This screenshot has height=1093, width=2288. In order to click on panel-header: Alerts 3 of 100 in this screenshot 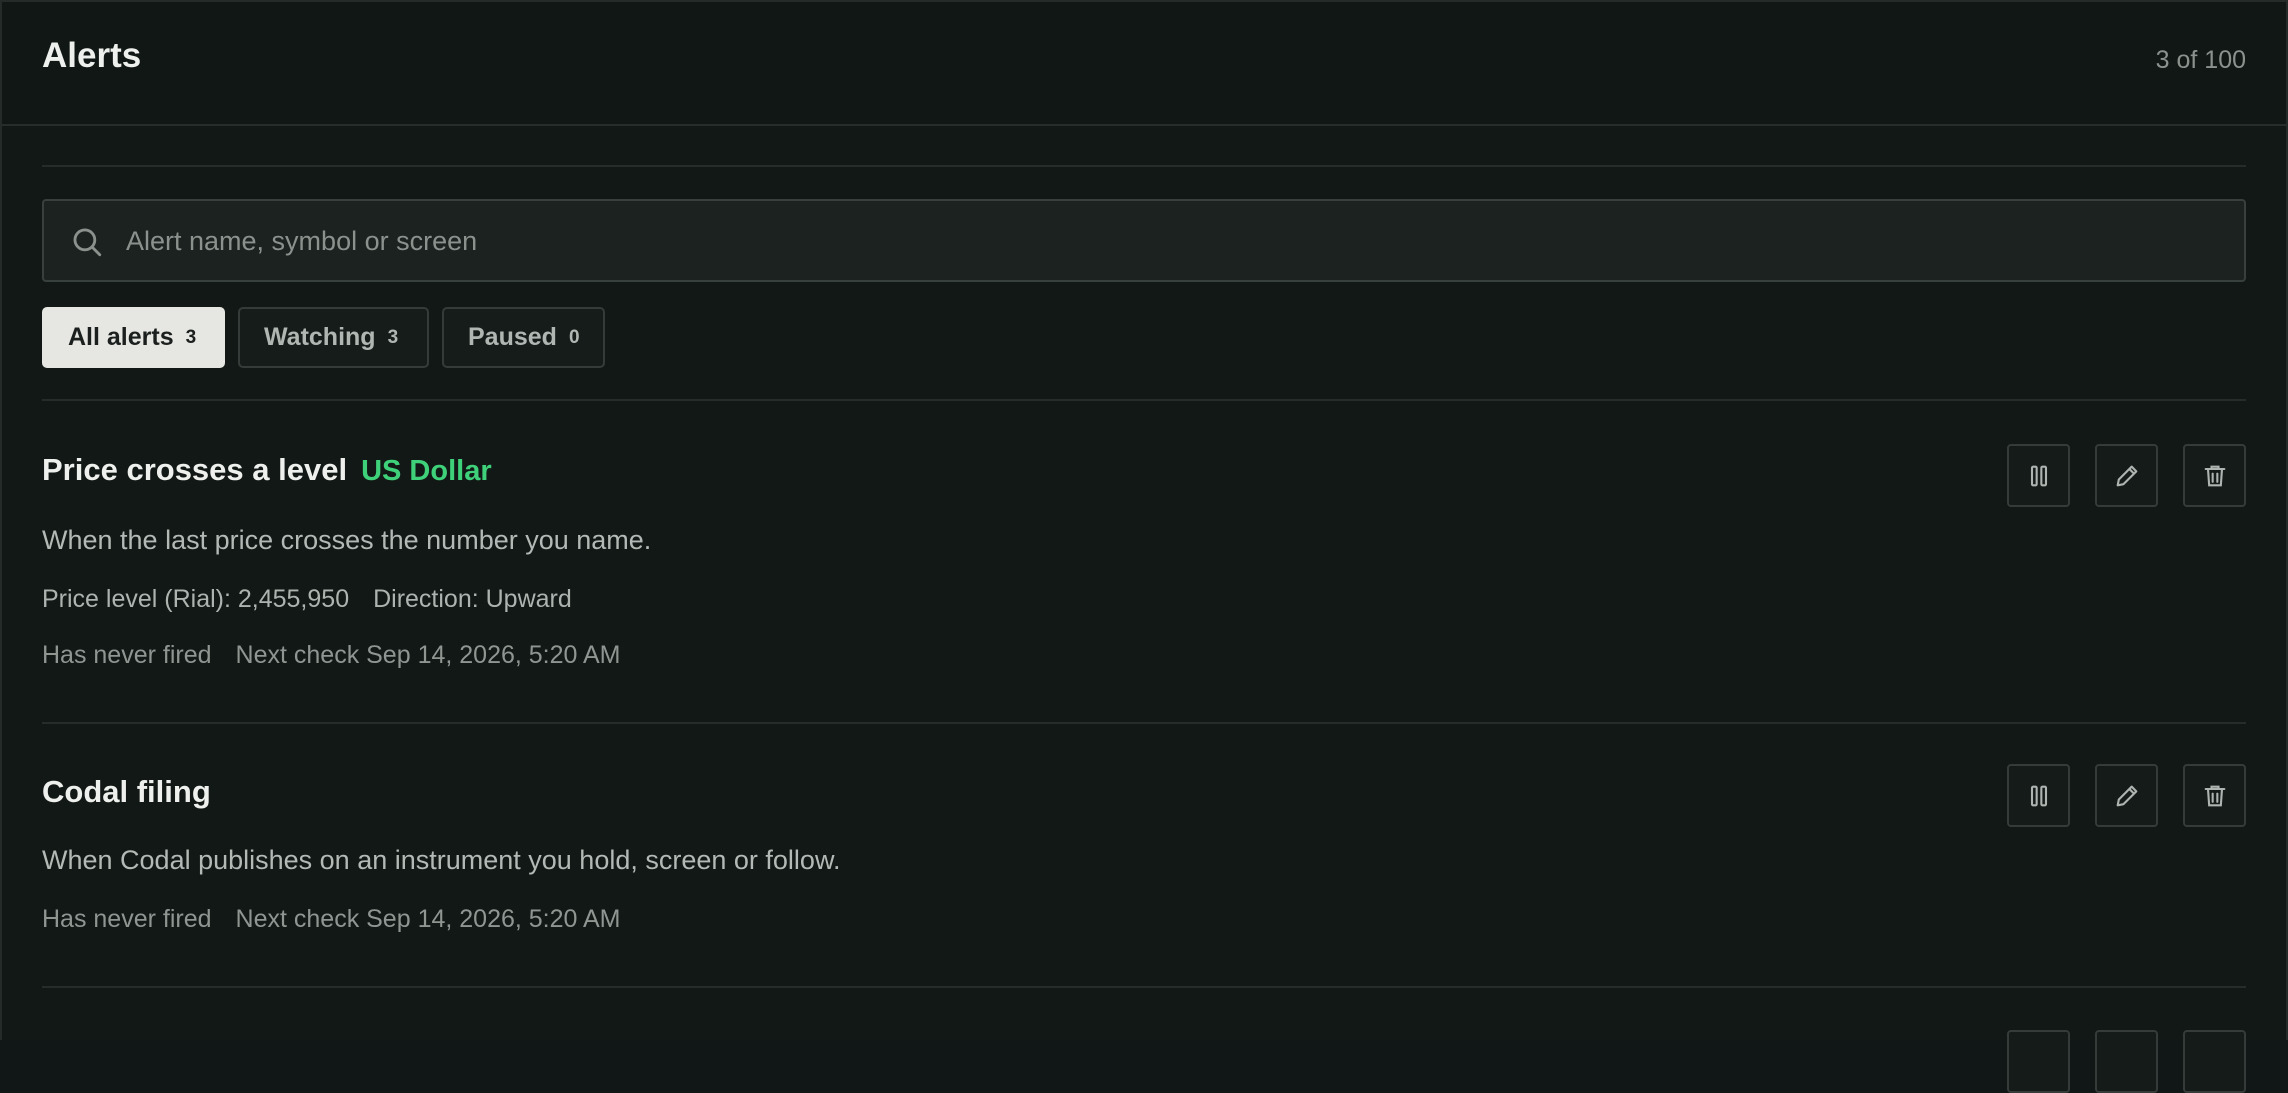, I will do `click(1144, 64)`.